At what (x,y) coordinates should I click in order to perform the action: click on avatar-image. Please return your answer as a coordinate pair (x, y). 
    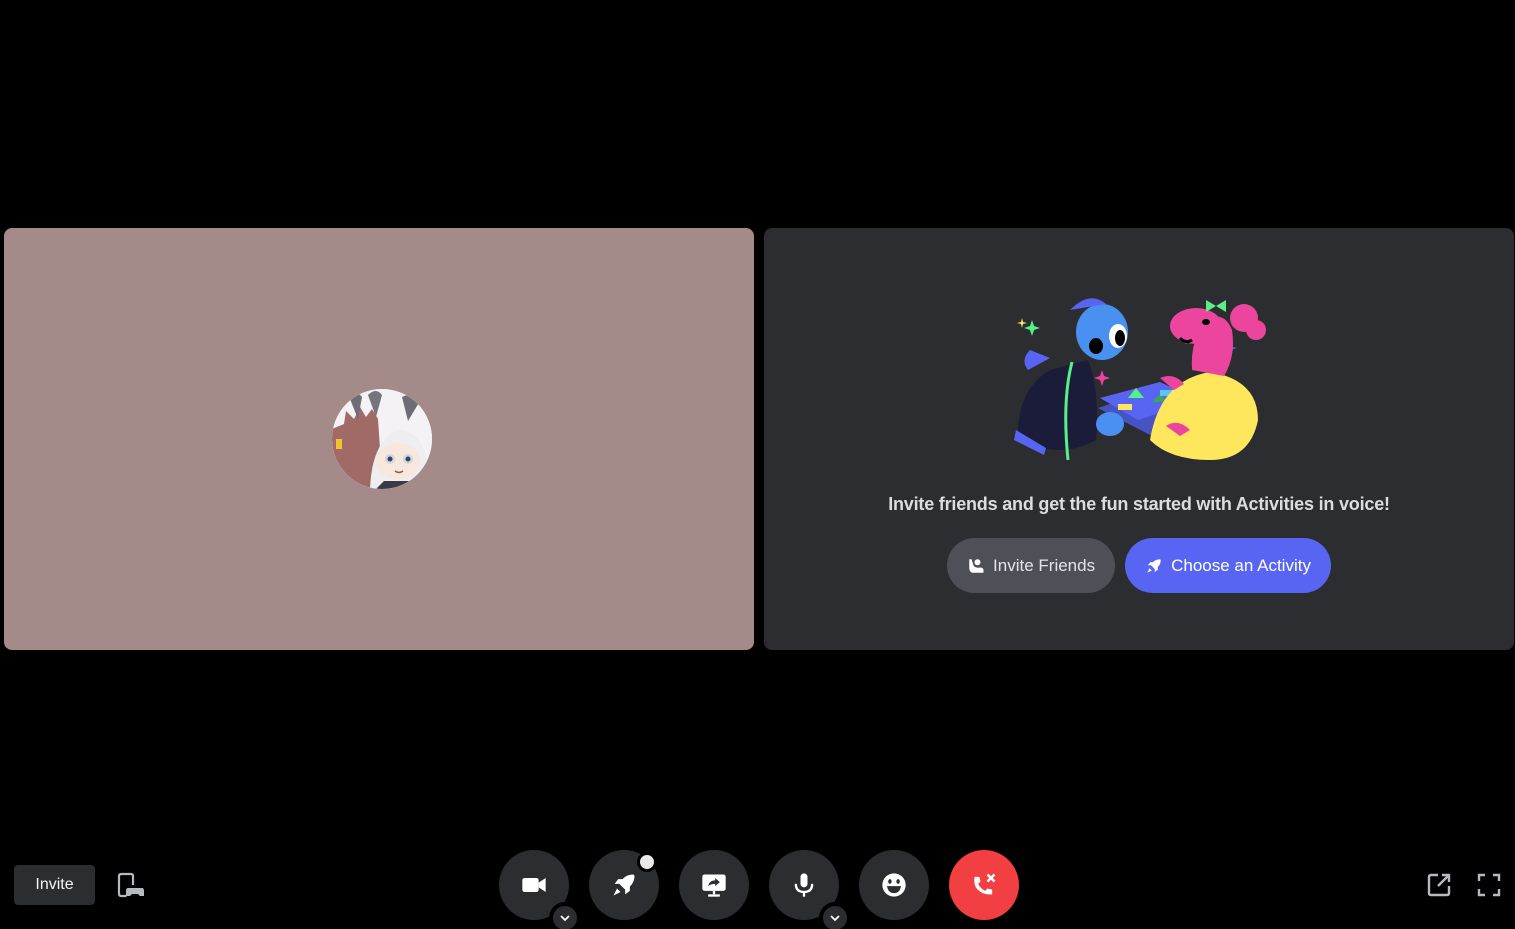
    Looking at the image, I should click on (382, 439).